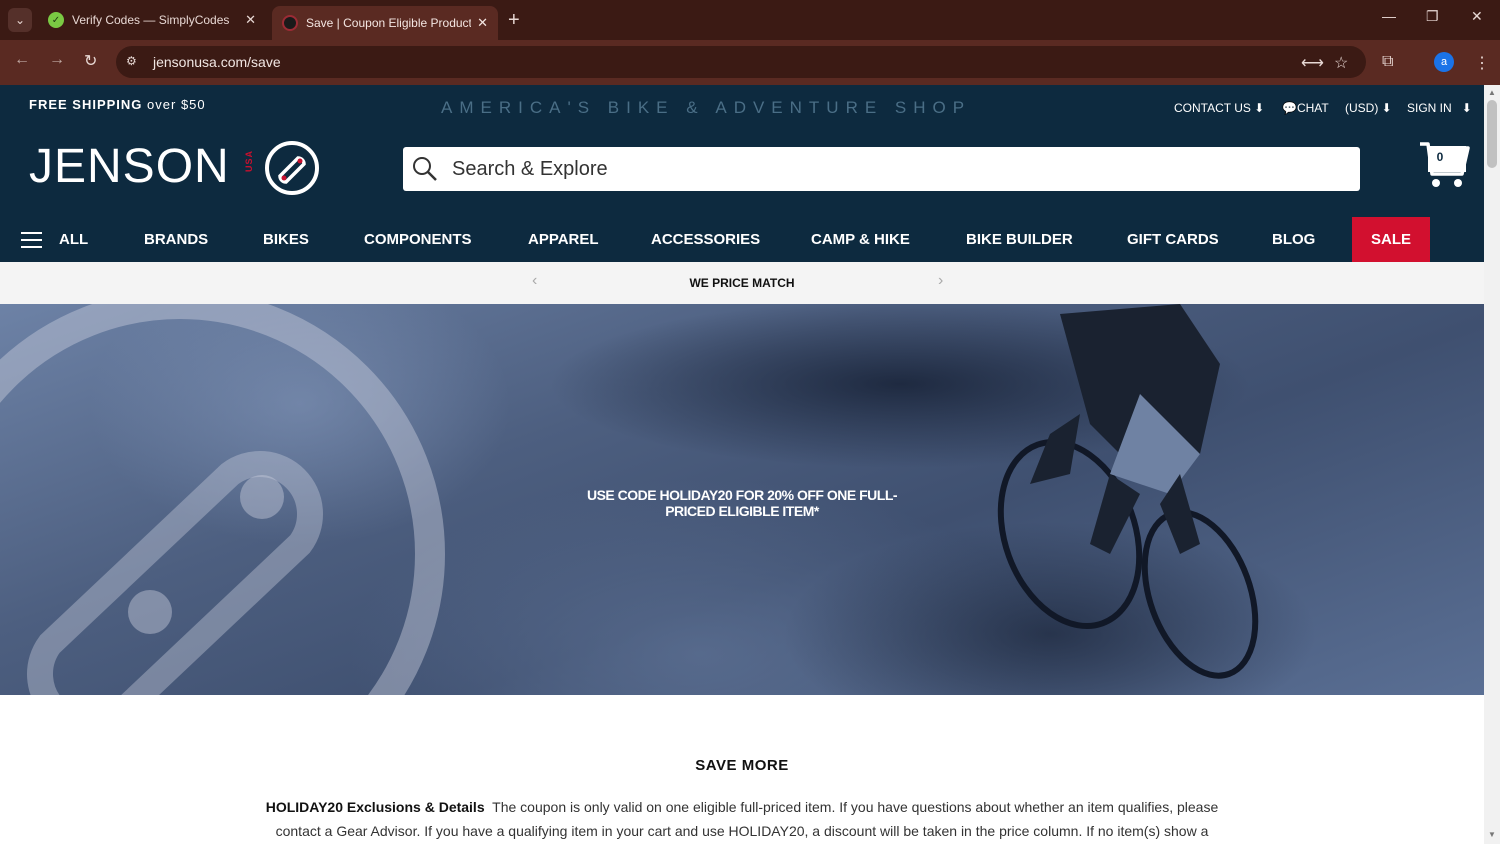 Image resolution: width=1500 pixels, height=844 pixels. What do you see at coordinates (742, 283) in the screenshot?
I see `promo-text: WE PRICE MATCH` at bounding box center [742, 283].